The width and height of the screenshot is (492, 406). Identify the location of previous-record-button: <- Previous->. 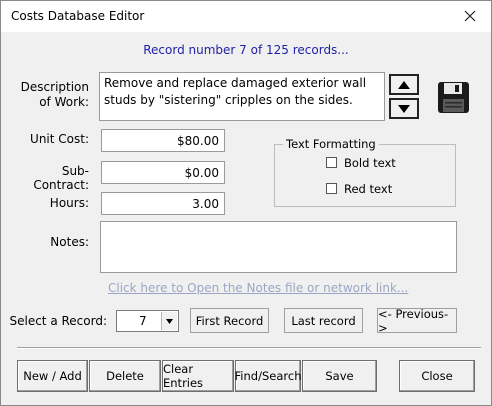
(417, 321).